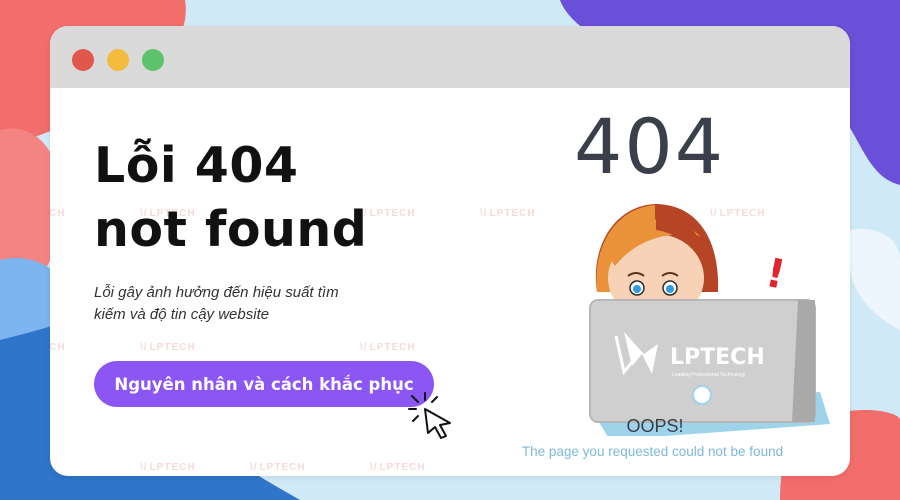 Image resolution: width=900 pixels, height=500 pixels. What do you see at coordinates (231, 229) in the screenshot?
I see `title-line-2: not found` at bounding box center [231, 229].